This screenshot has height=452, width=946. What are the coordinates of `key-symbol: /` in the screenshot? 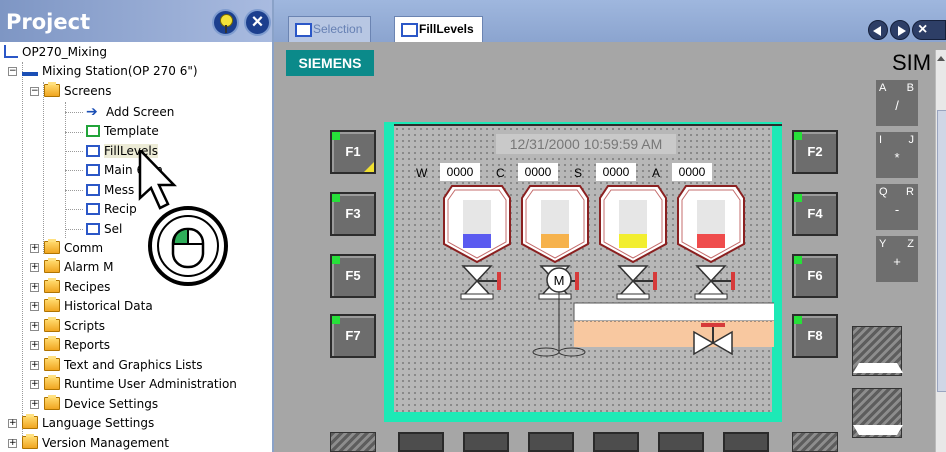 It's located at (897, 105).